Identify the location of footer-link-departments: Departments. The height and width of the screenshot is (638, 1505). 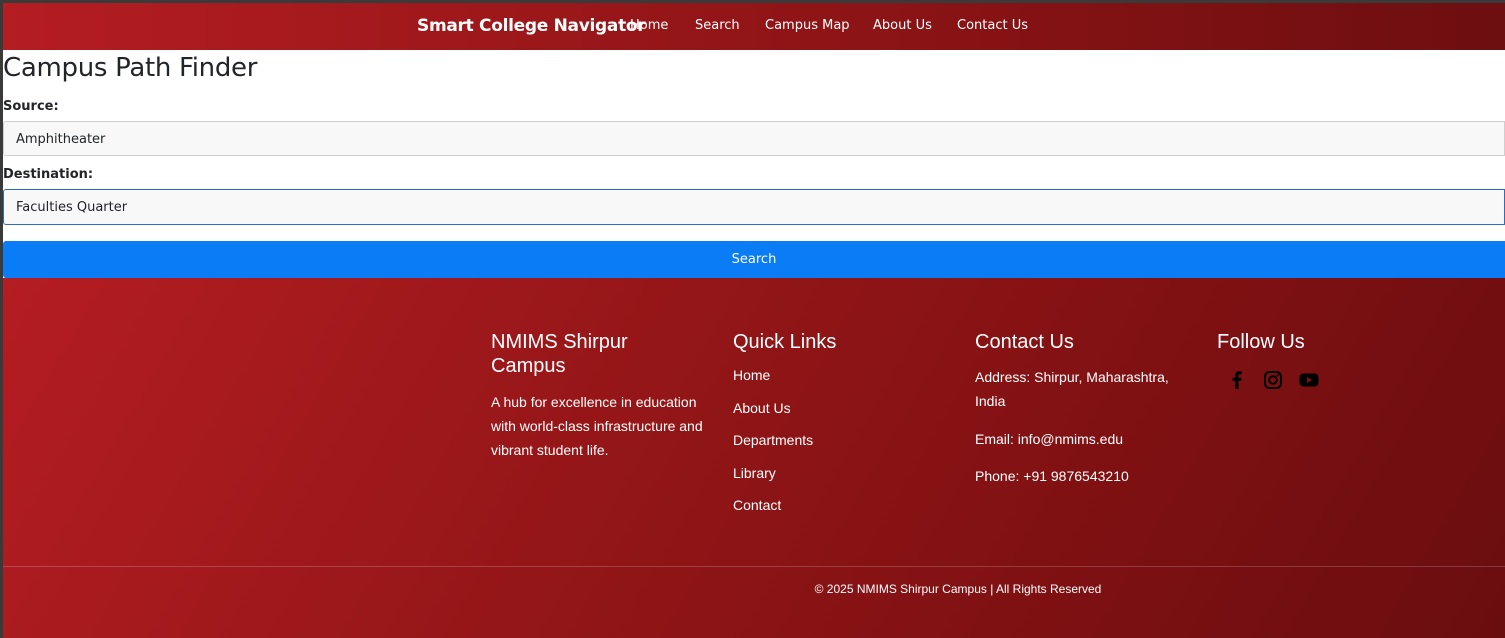
(840, 446).